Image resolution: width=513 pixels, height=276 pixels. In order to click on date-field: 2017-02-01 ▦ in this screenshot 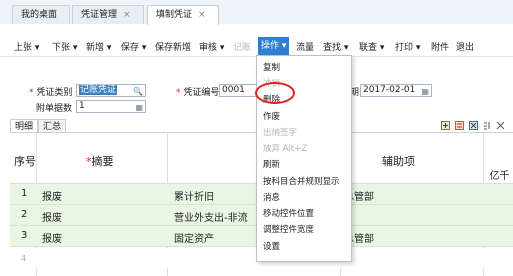, I will do `click(396, 90)`.